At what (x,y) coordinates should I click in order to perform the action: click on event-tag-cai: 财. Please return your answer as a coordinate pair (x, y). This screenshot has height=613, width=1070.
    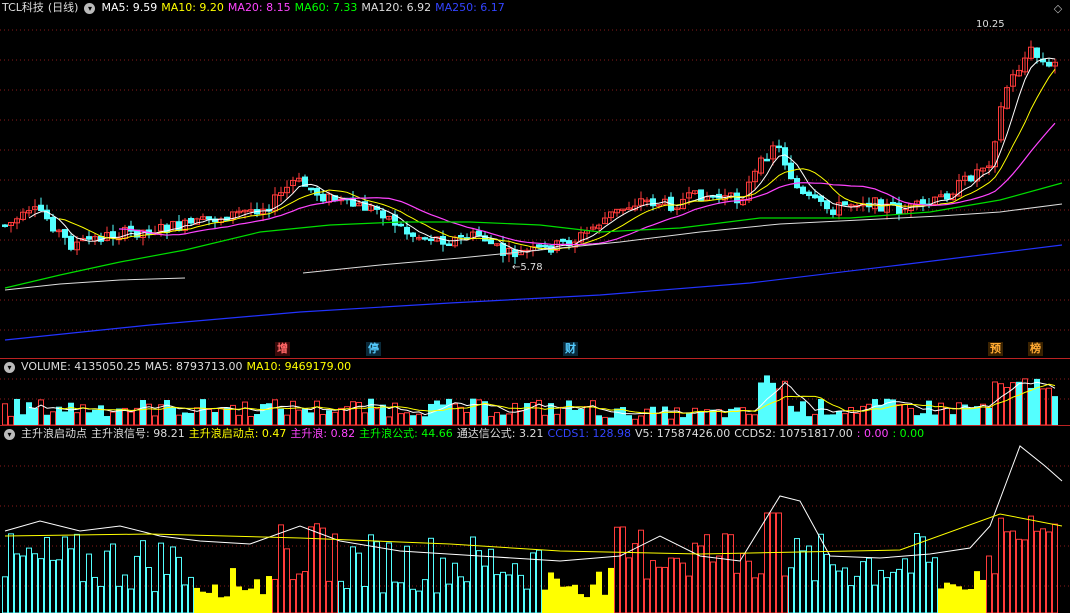
    Looking at the image, I should click on (570, 349).